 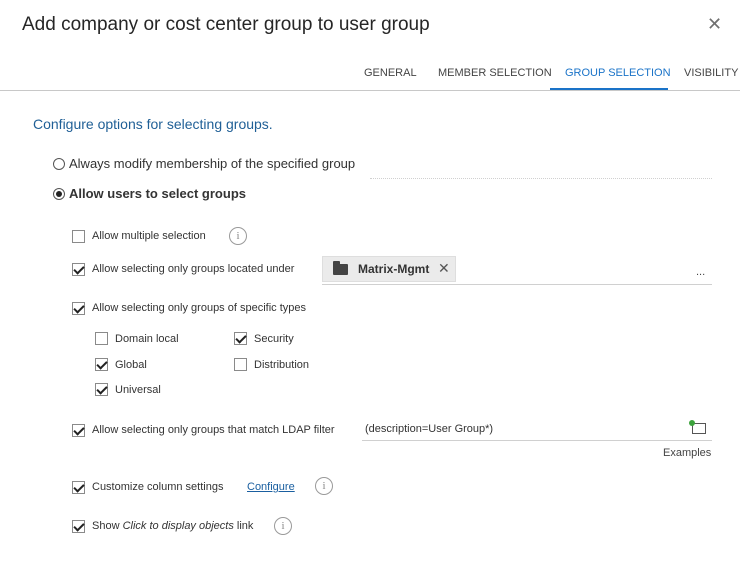 What do you see at coordinates (138, 390) in the screenshot?
I see `universal-label: Universal` at bounding box center [138, 390].